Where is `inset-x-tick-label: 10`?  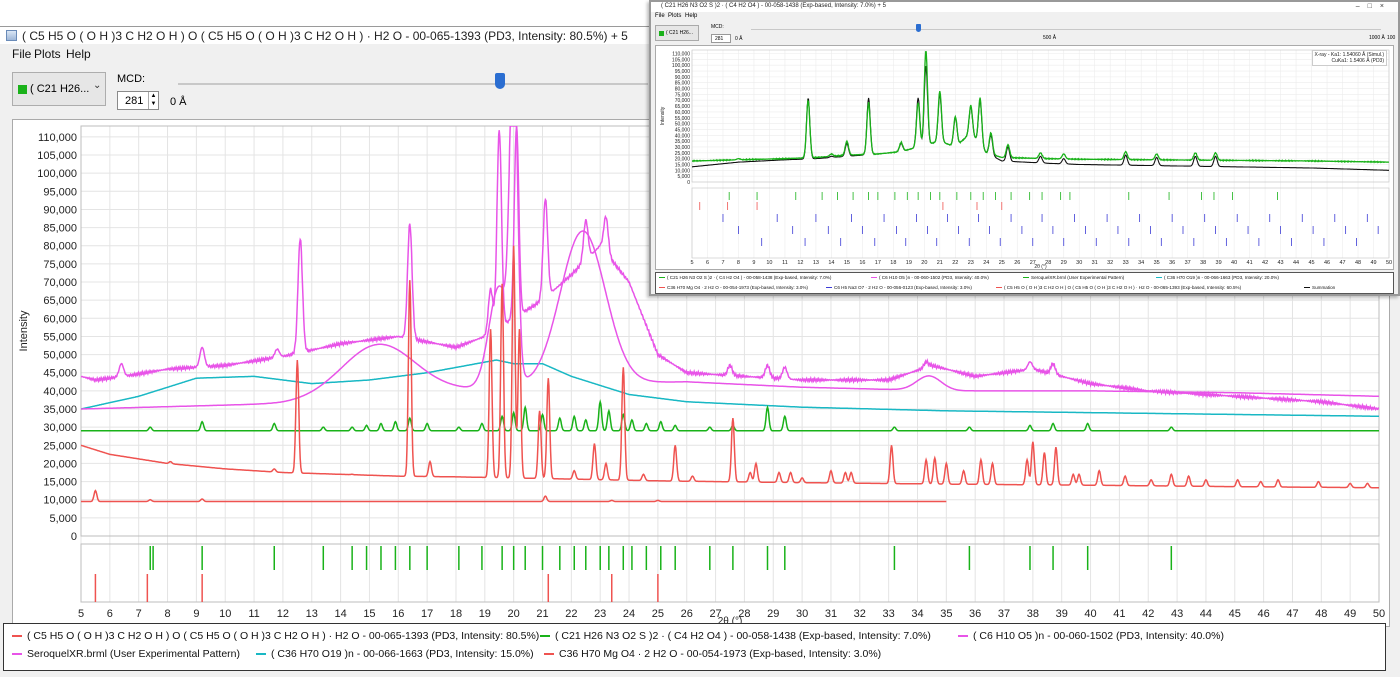 inset-x-tick-label: 10 is located at coordinates (769, 263).